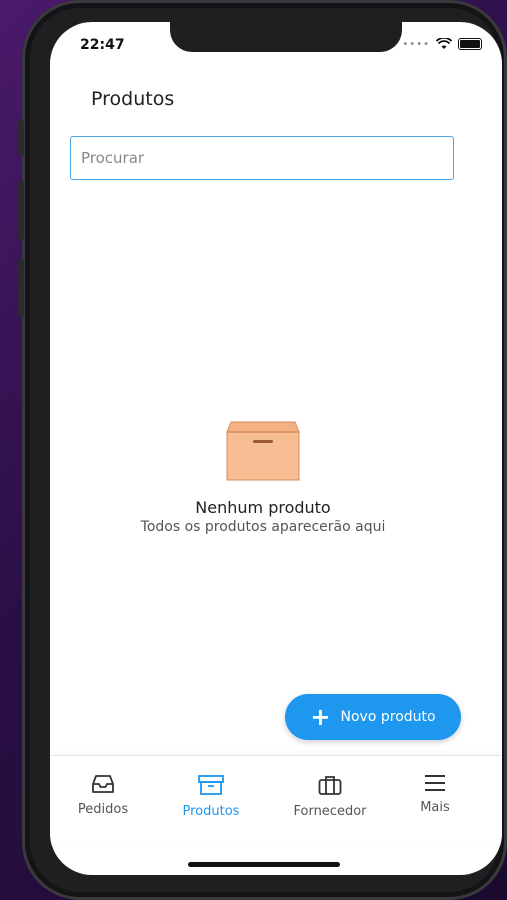 This screenshot has width=507, height=900. Describe the element at coordinates (103, 809) in the screenshot. I see `tab-pedidos-label: Pedidos` at that location.